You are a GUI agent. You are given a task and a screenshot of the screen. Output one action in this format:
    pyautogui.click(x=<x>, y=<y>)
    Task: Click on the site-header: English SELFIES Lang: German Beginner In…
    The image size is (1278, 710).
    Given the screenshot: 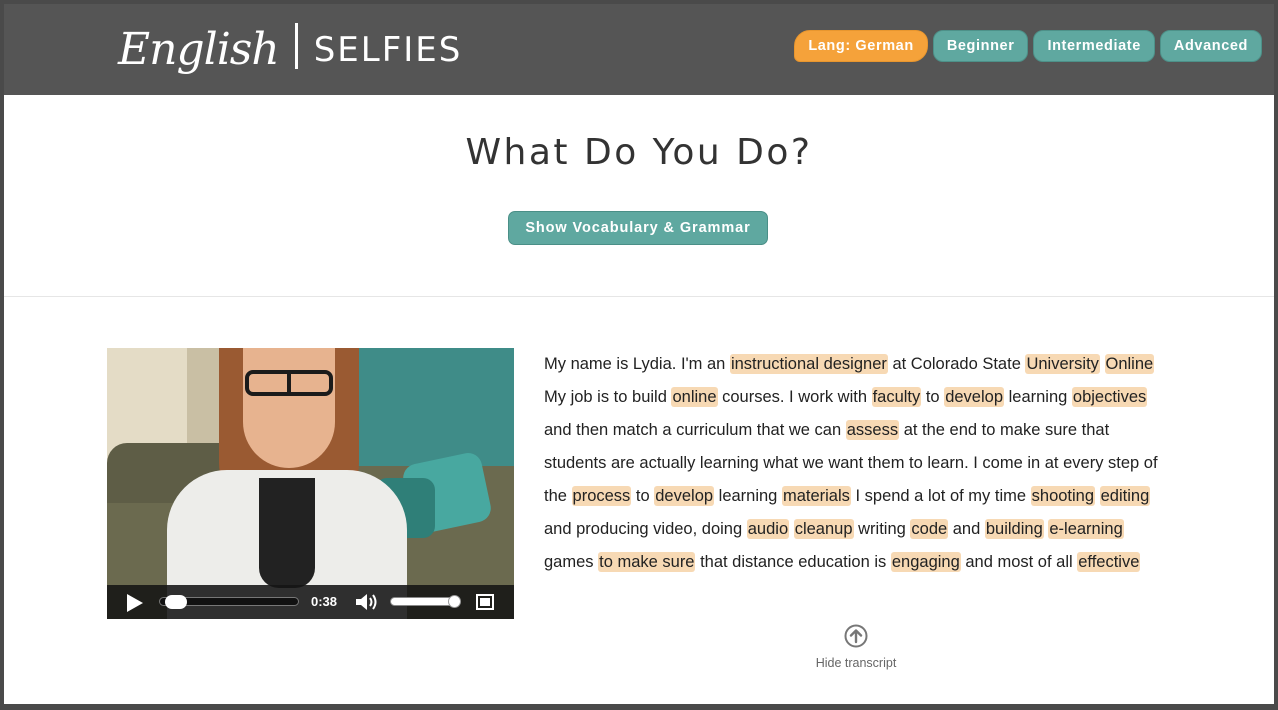 What is the action you would take?
    pyautogui.click(x=639, y=49)
    